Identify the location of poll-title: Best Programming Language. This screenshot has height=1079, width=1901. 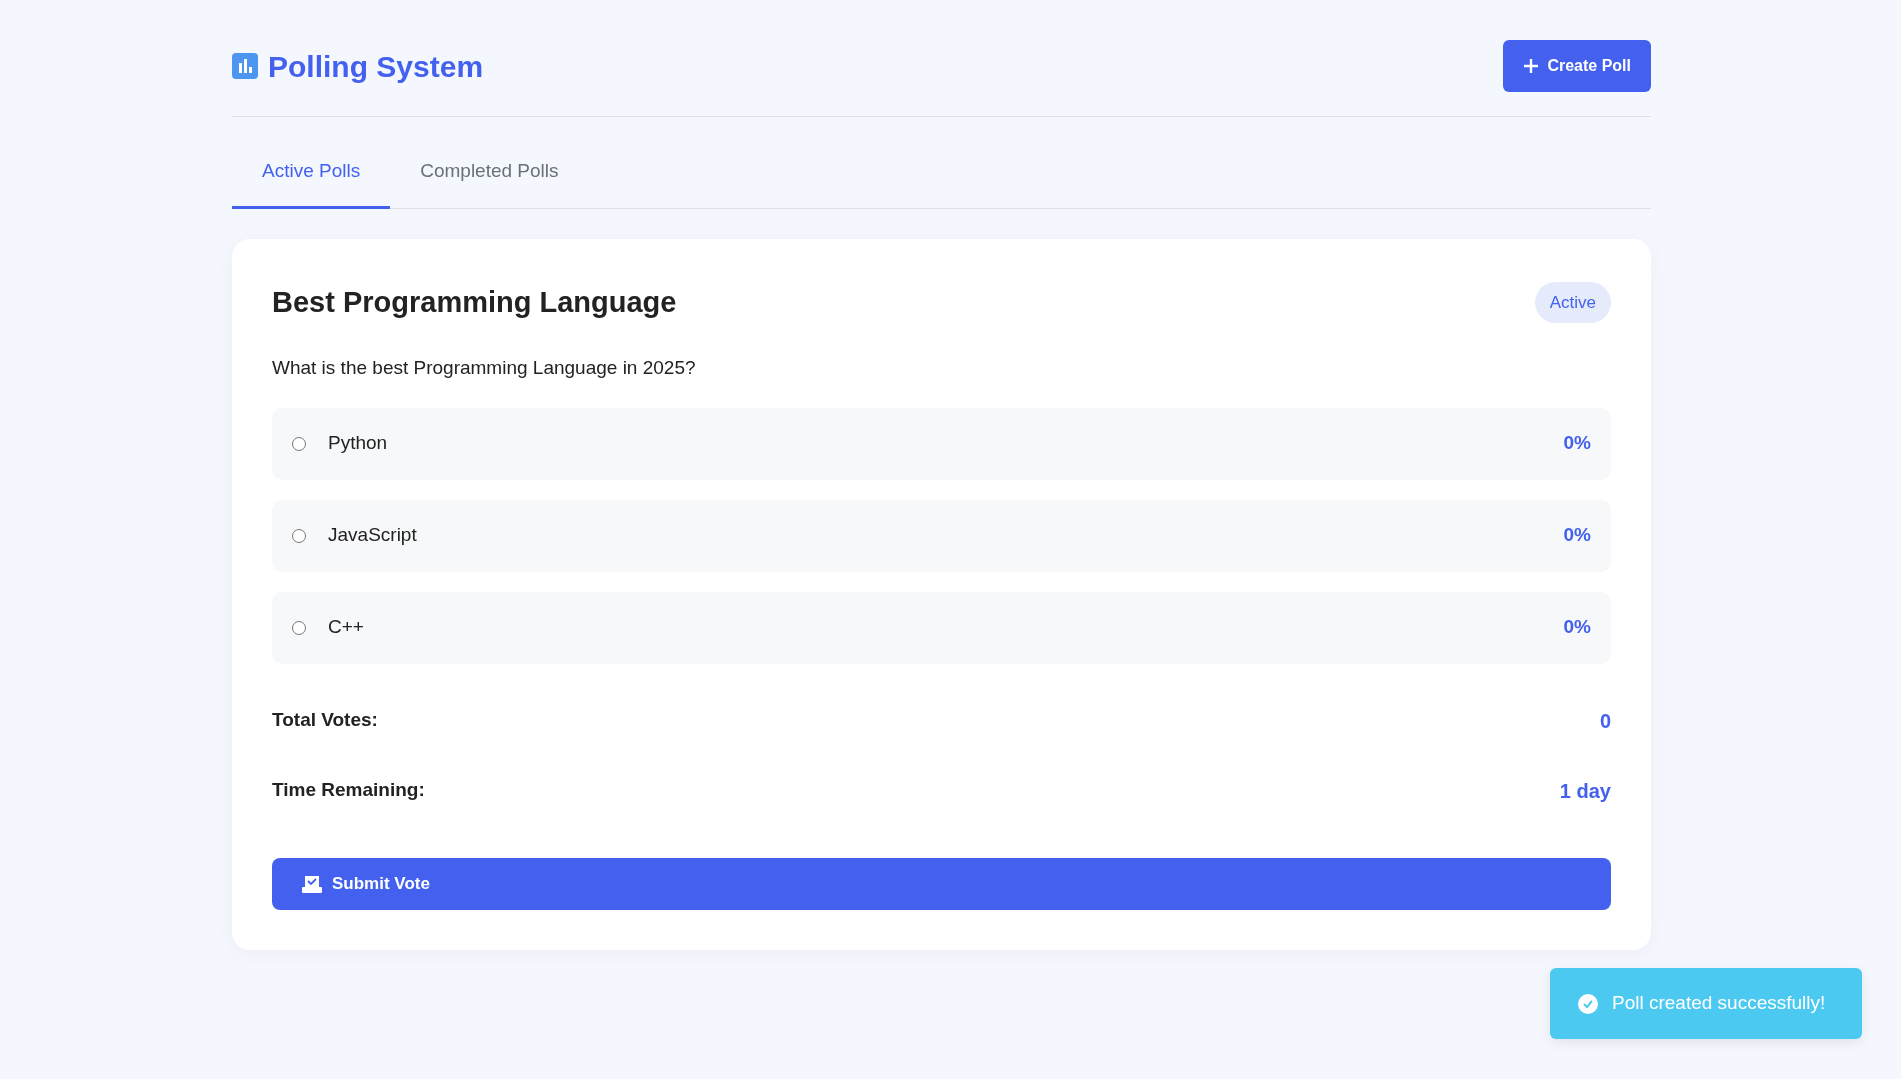
(474, 302).